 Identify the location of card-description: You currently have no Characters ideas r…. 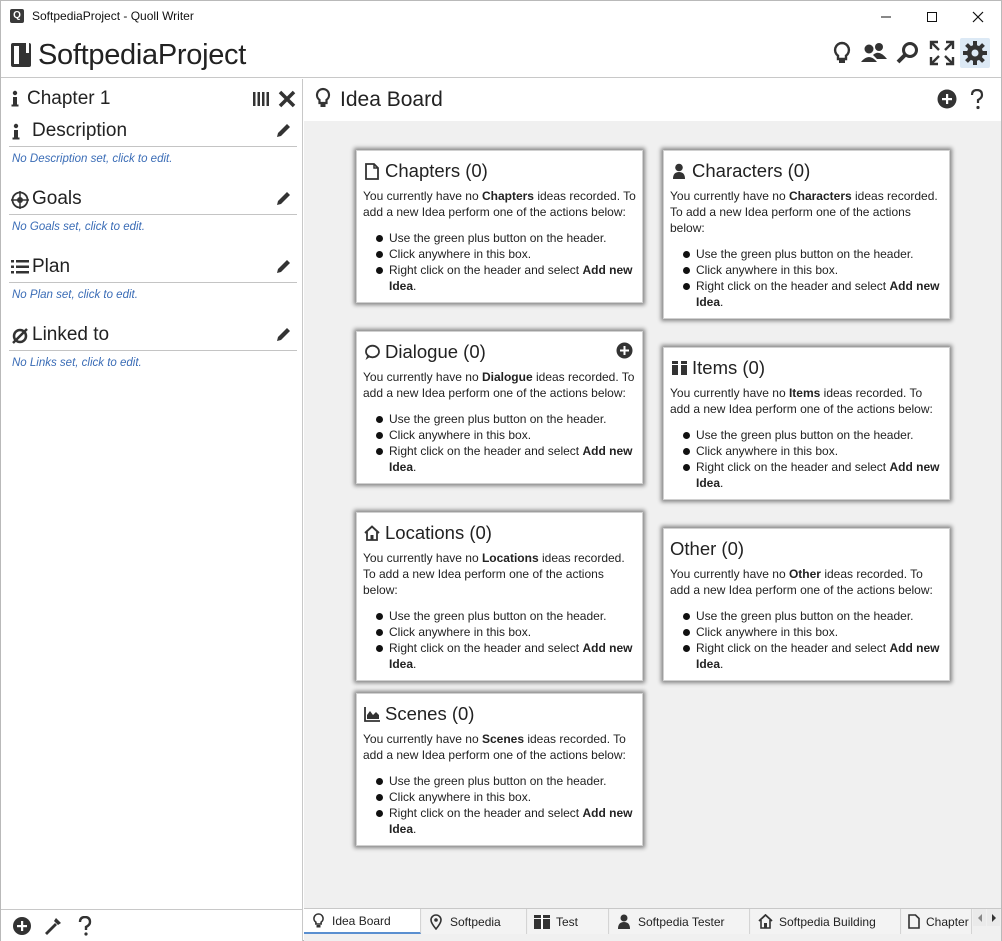
(804, 212).